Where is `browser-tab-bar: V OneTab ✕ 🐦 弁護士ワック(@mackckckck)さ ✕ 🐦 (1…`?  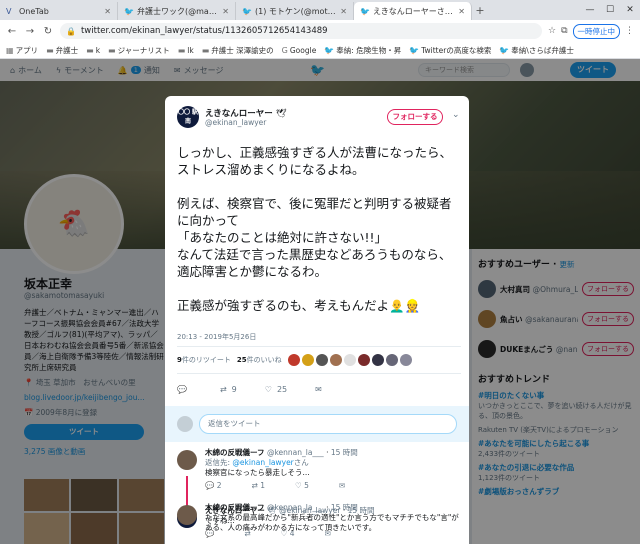
browser-tab-bar: V OneTab ✕ 🐦 弁護士ワック(@mackckckck)さ ✕ 🐦 (1… is located at coordinates (320, 10).